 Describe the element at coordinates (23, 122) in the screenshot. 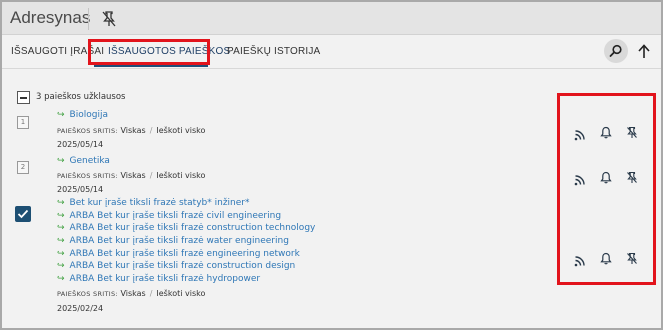

I see `item-index-badge: 1` at that location.